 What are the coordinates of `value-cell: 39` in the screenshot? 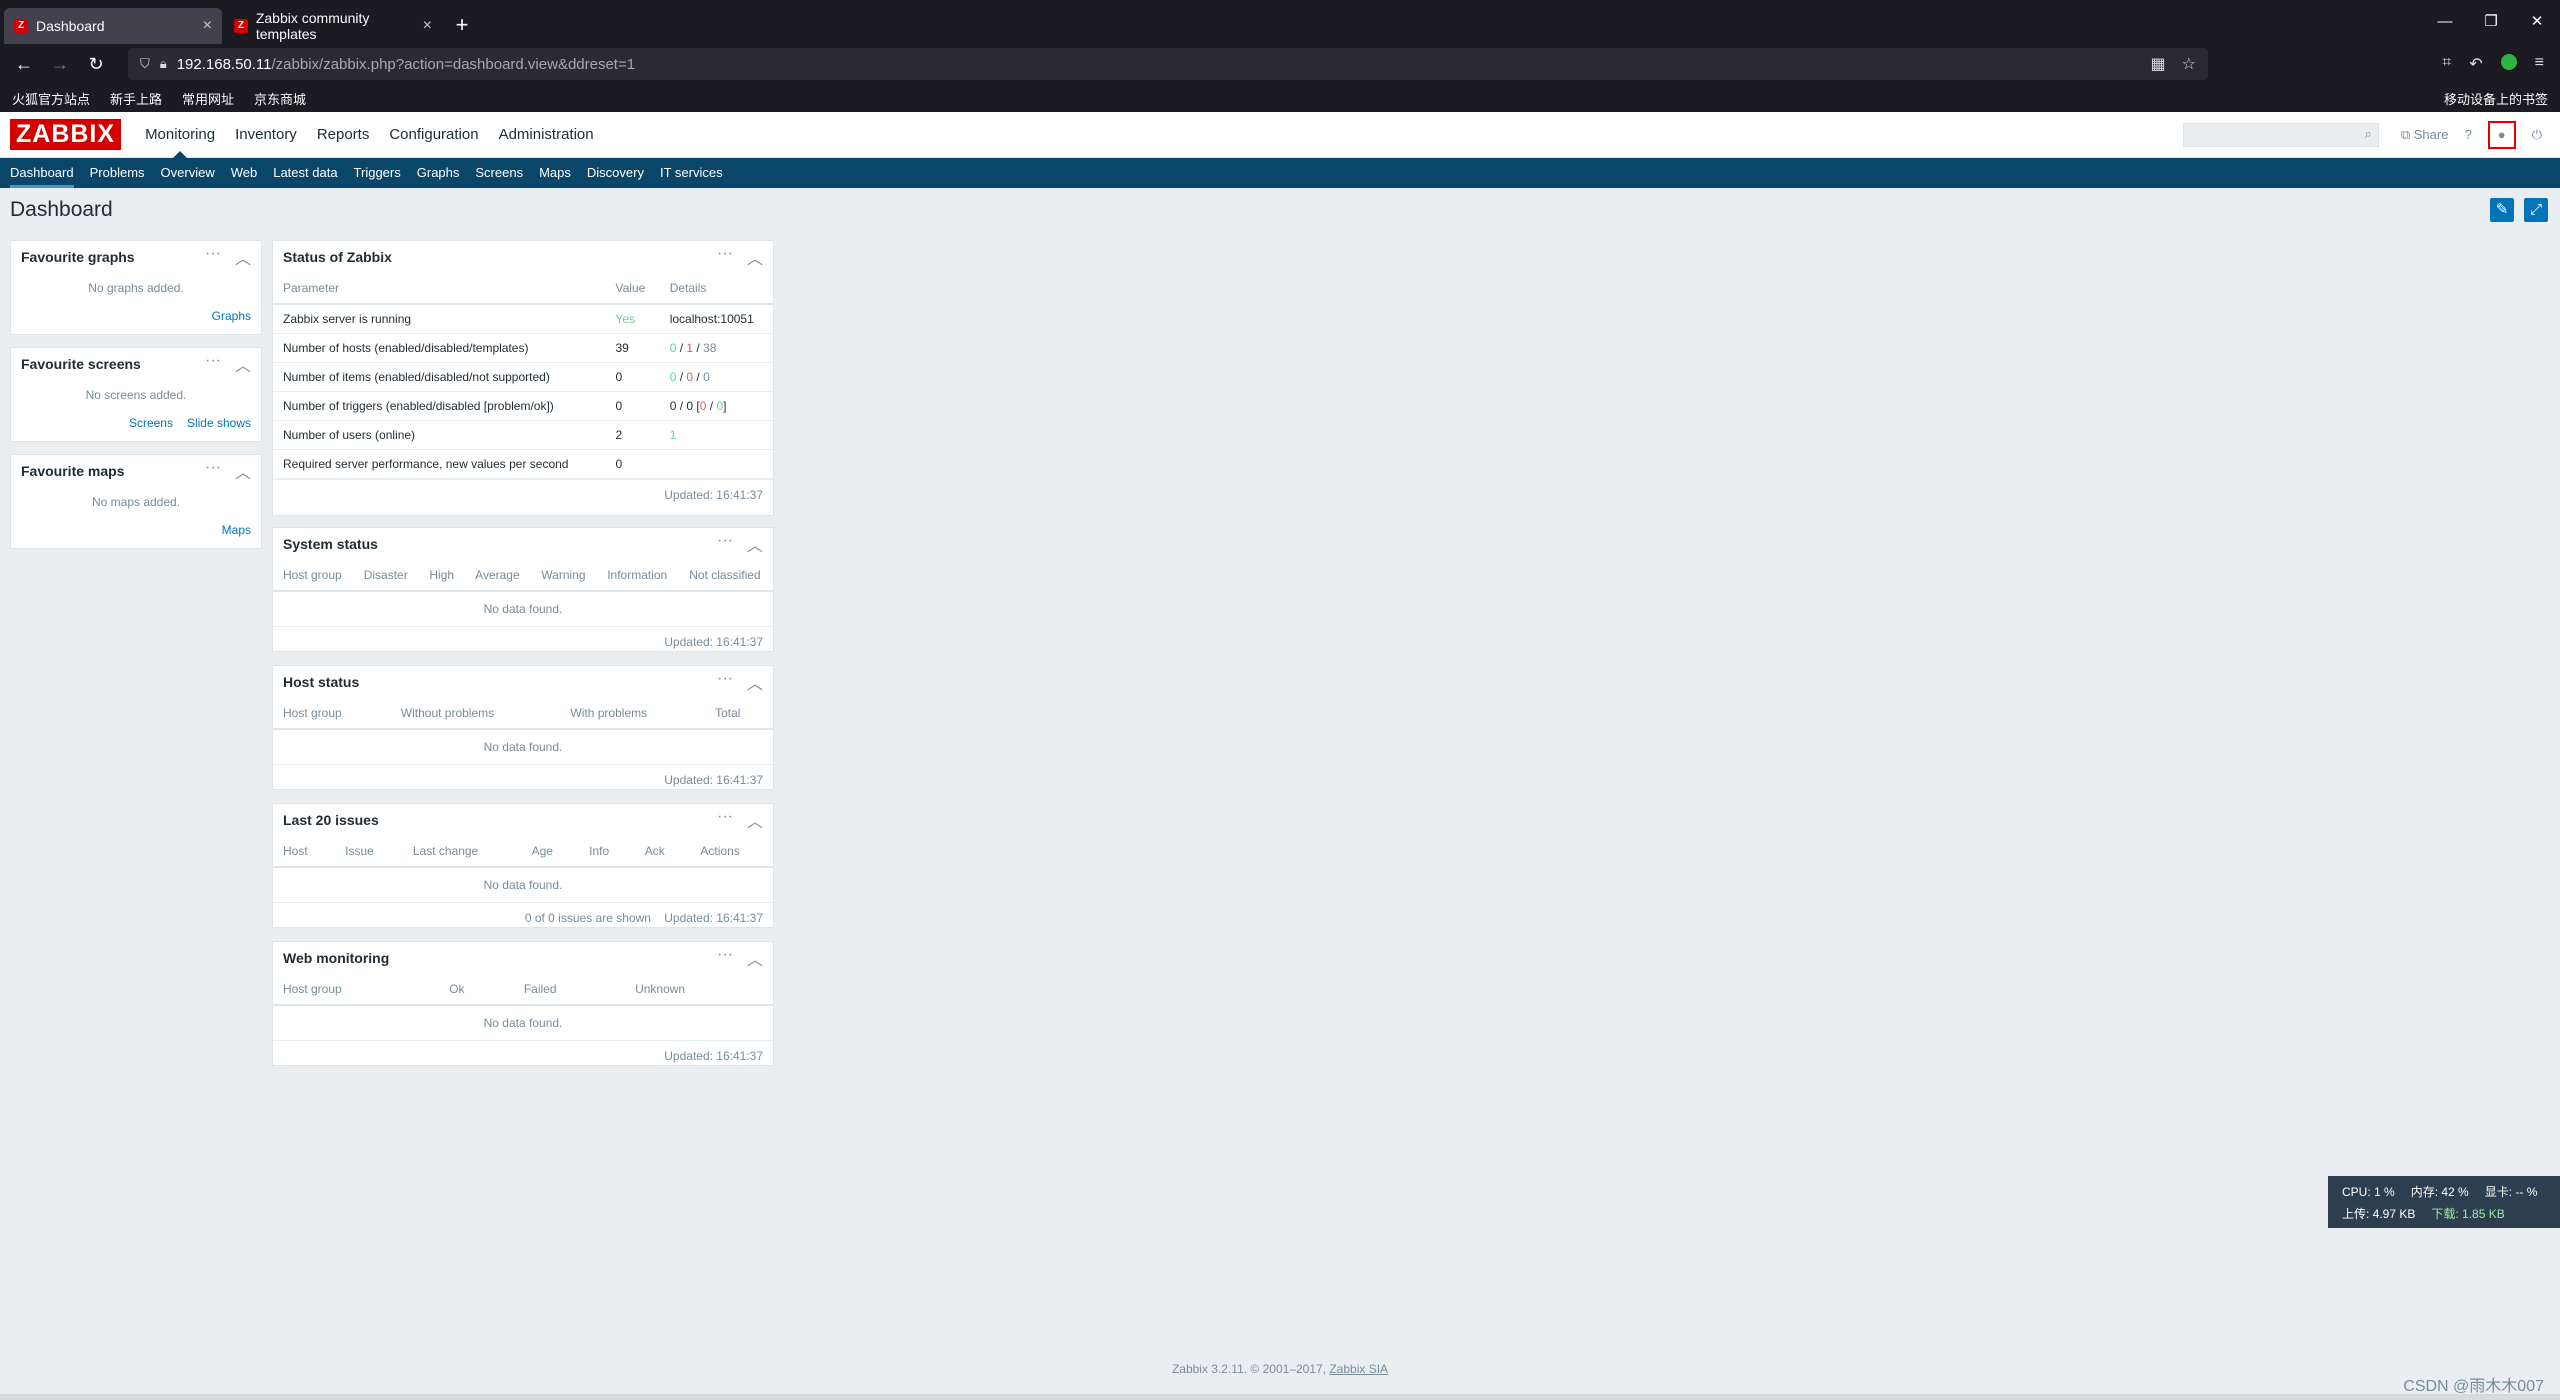 It's located at (632, 348).